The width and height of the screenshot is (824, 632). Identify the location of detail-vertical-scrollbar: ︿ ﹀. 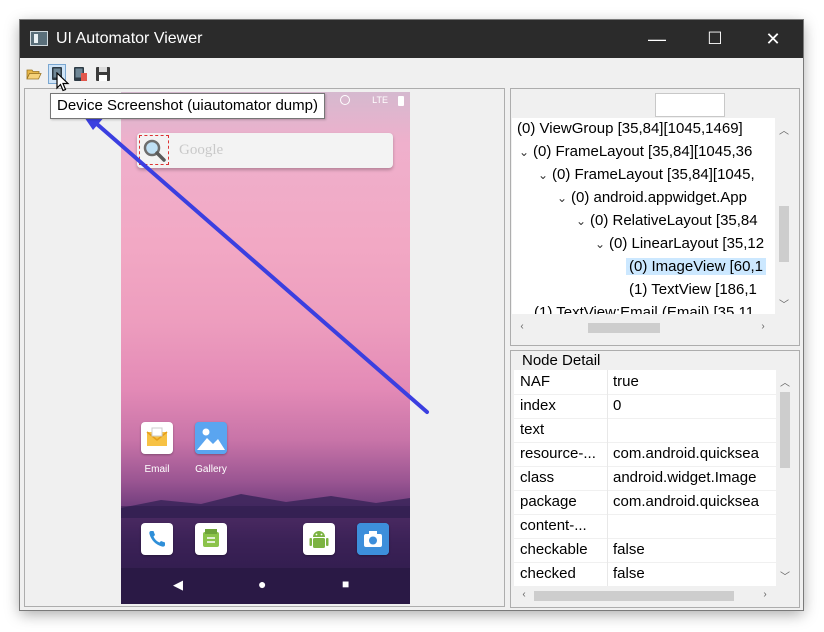
(785, 478).